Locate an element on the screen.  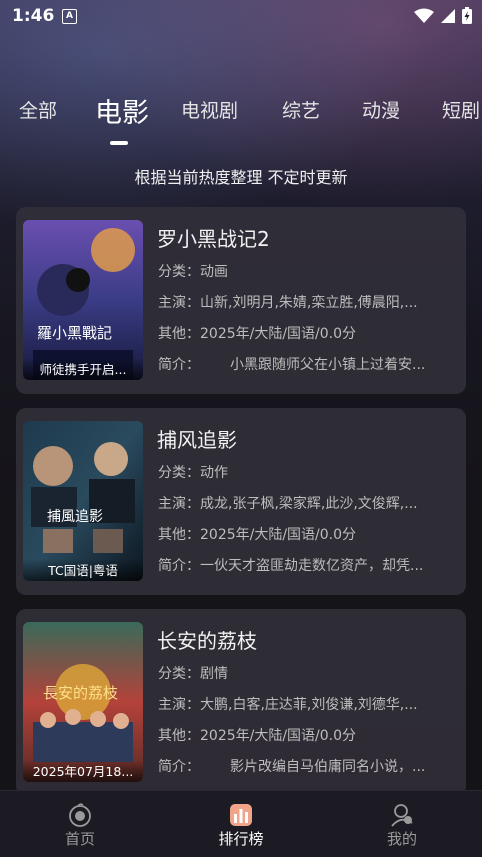
movie-category: 分类：动画 is located at coordinates (193, 272).